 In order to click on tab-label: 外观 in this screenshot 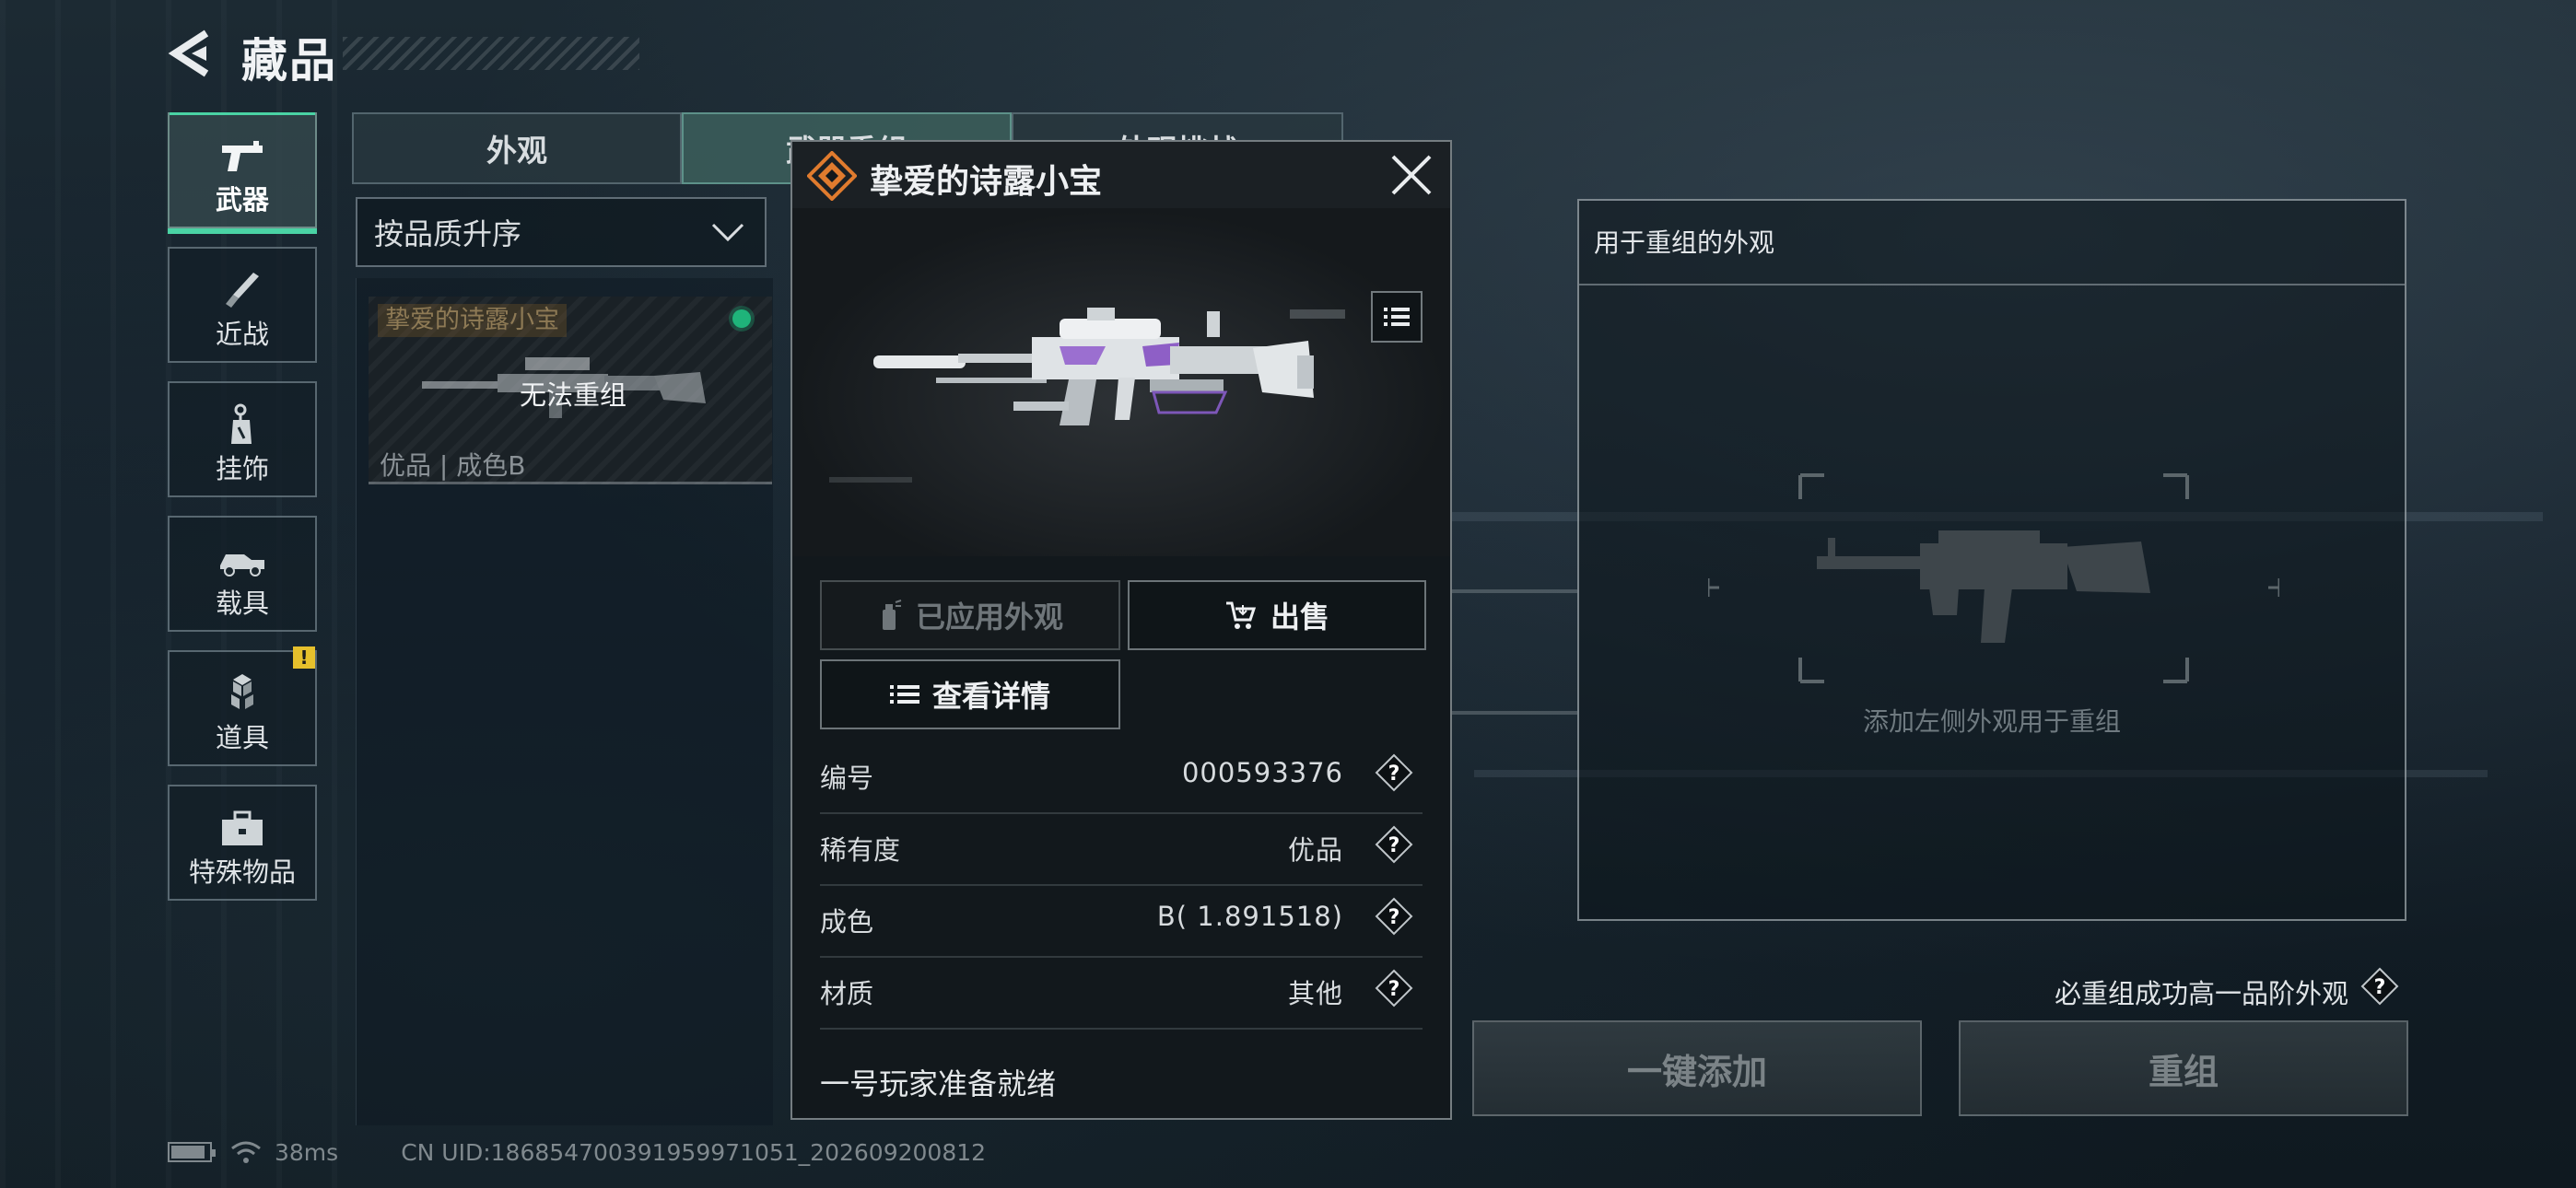, I will do `click(516, 151)`.